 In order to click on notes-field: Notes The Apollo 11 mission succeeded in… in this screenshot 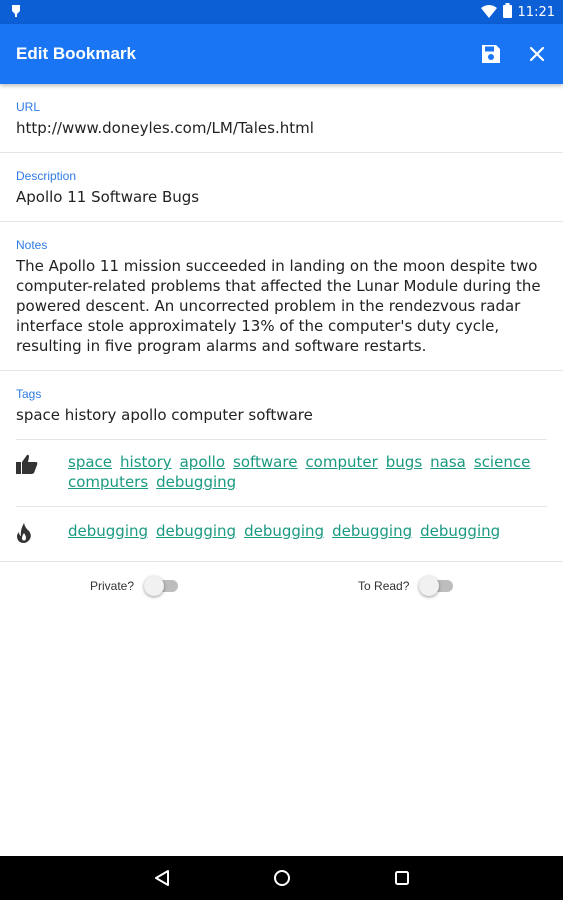, I will do `click(281, 289)`.